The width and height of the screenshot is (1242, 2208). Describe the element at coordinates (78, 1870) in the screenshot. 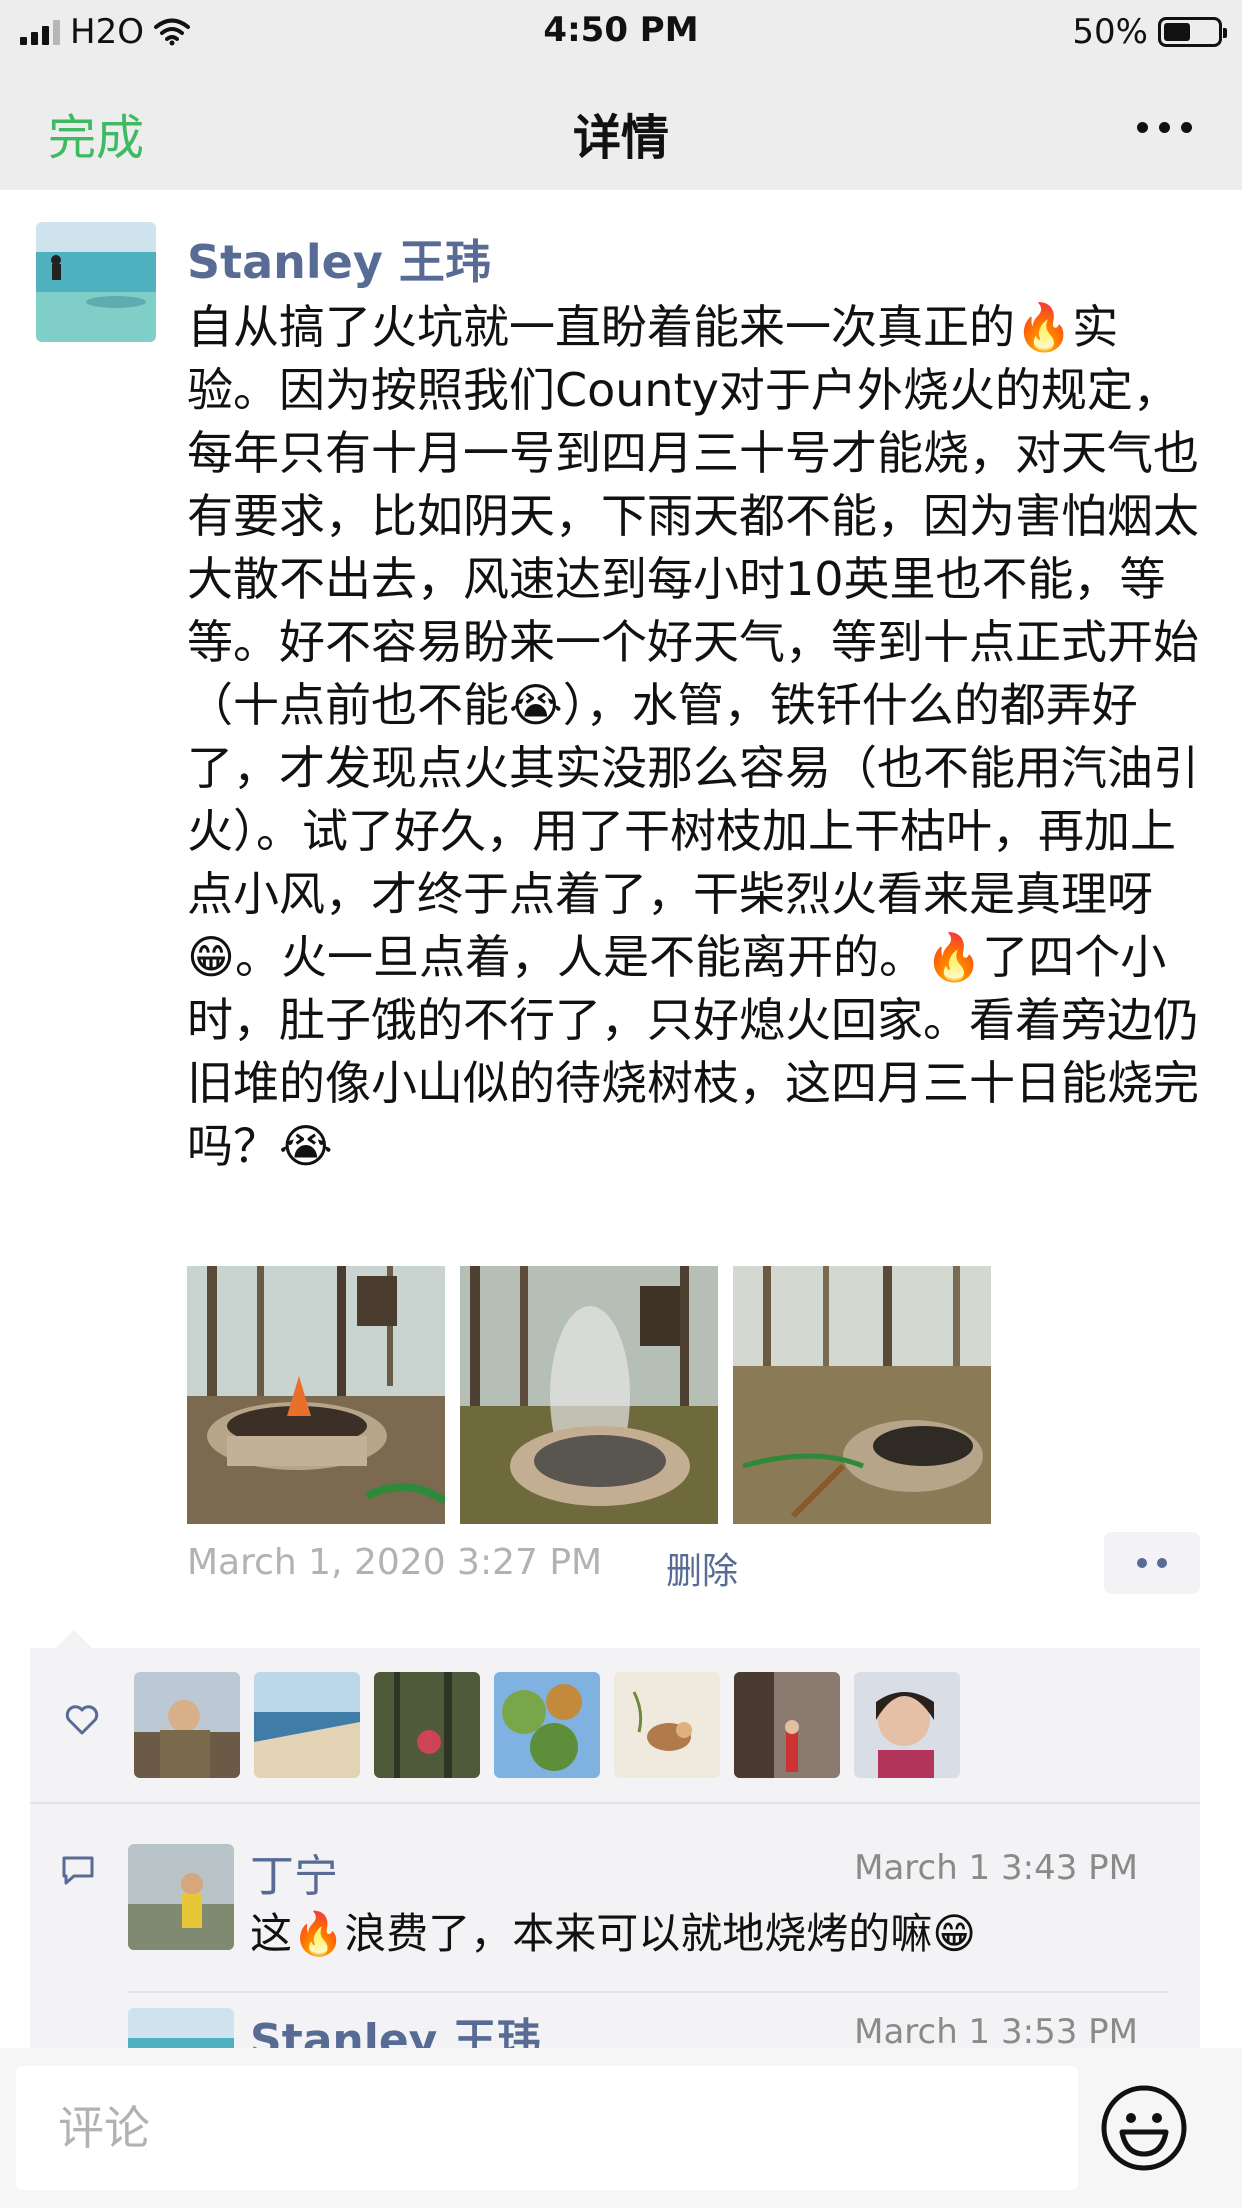

I see `comment-icon` at that location.